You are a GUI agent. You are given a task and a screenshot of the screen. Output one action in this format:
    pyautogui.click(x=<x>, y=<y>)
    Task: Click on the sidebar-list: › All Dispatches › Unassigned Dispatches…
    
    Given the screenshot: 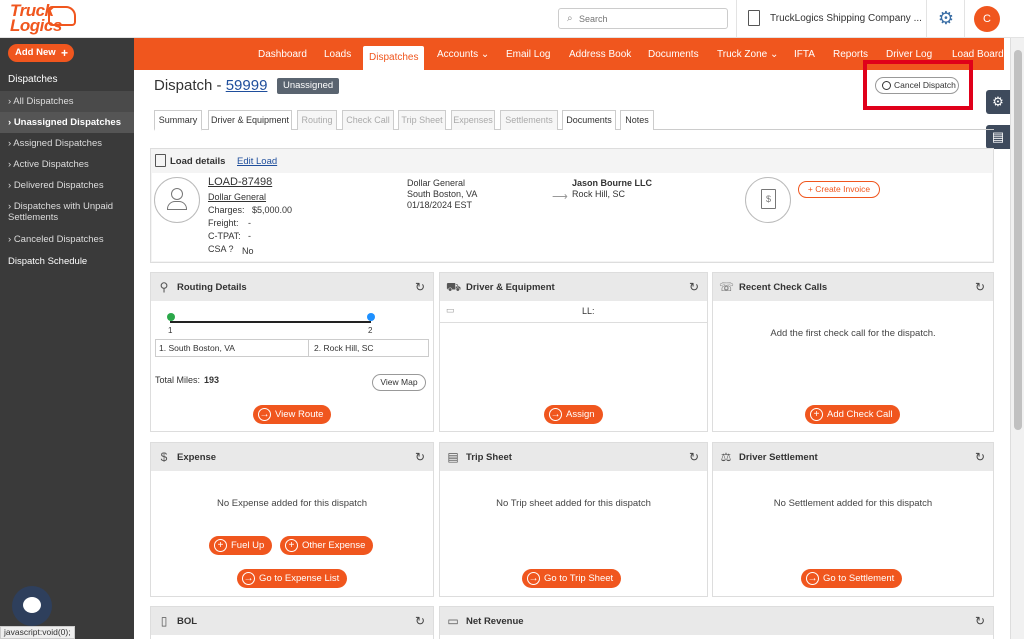 What is the action you would take?
    pyautogui.click(x=67, y=170)
    